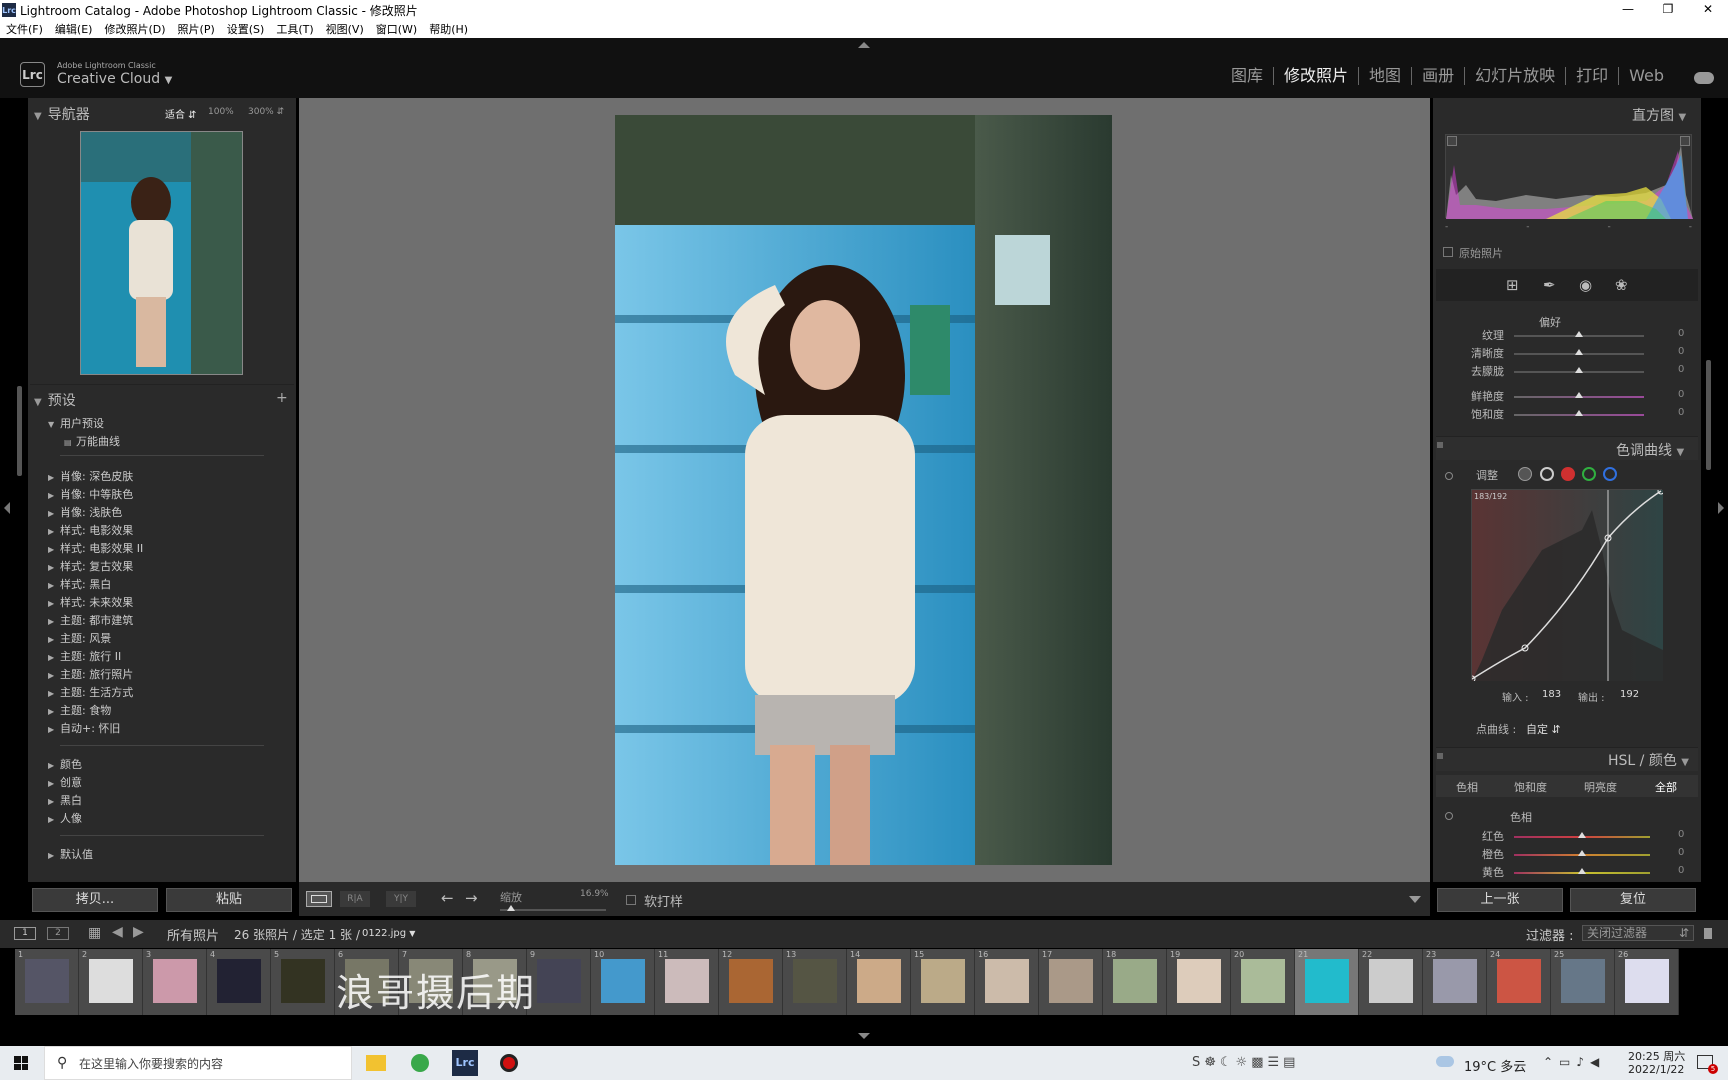  Describe the element at coordinates (94, 933) in the screenshot. I see `grid-view-icon: ▦` at that location.